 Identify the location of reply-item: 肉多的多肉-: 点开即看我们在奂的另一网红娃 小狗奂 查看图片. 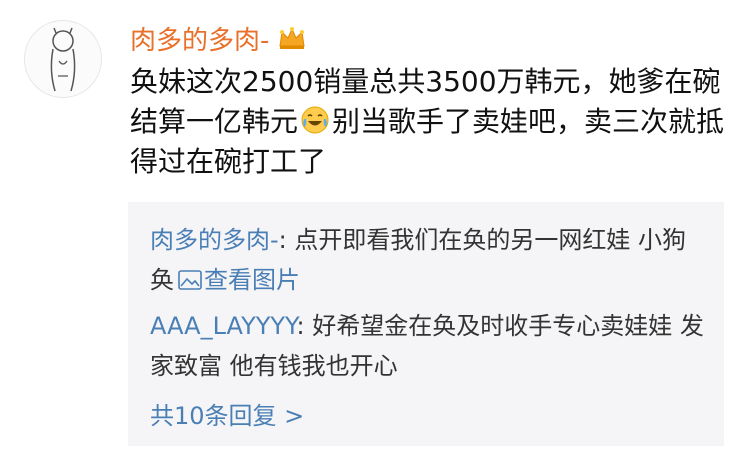
(430, 260).